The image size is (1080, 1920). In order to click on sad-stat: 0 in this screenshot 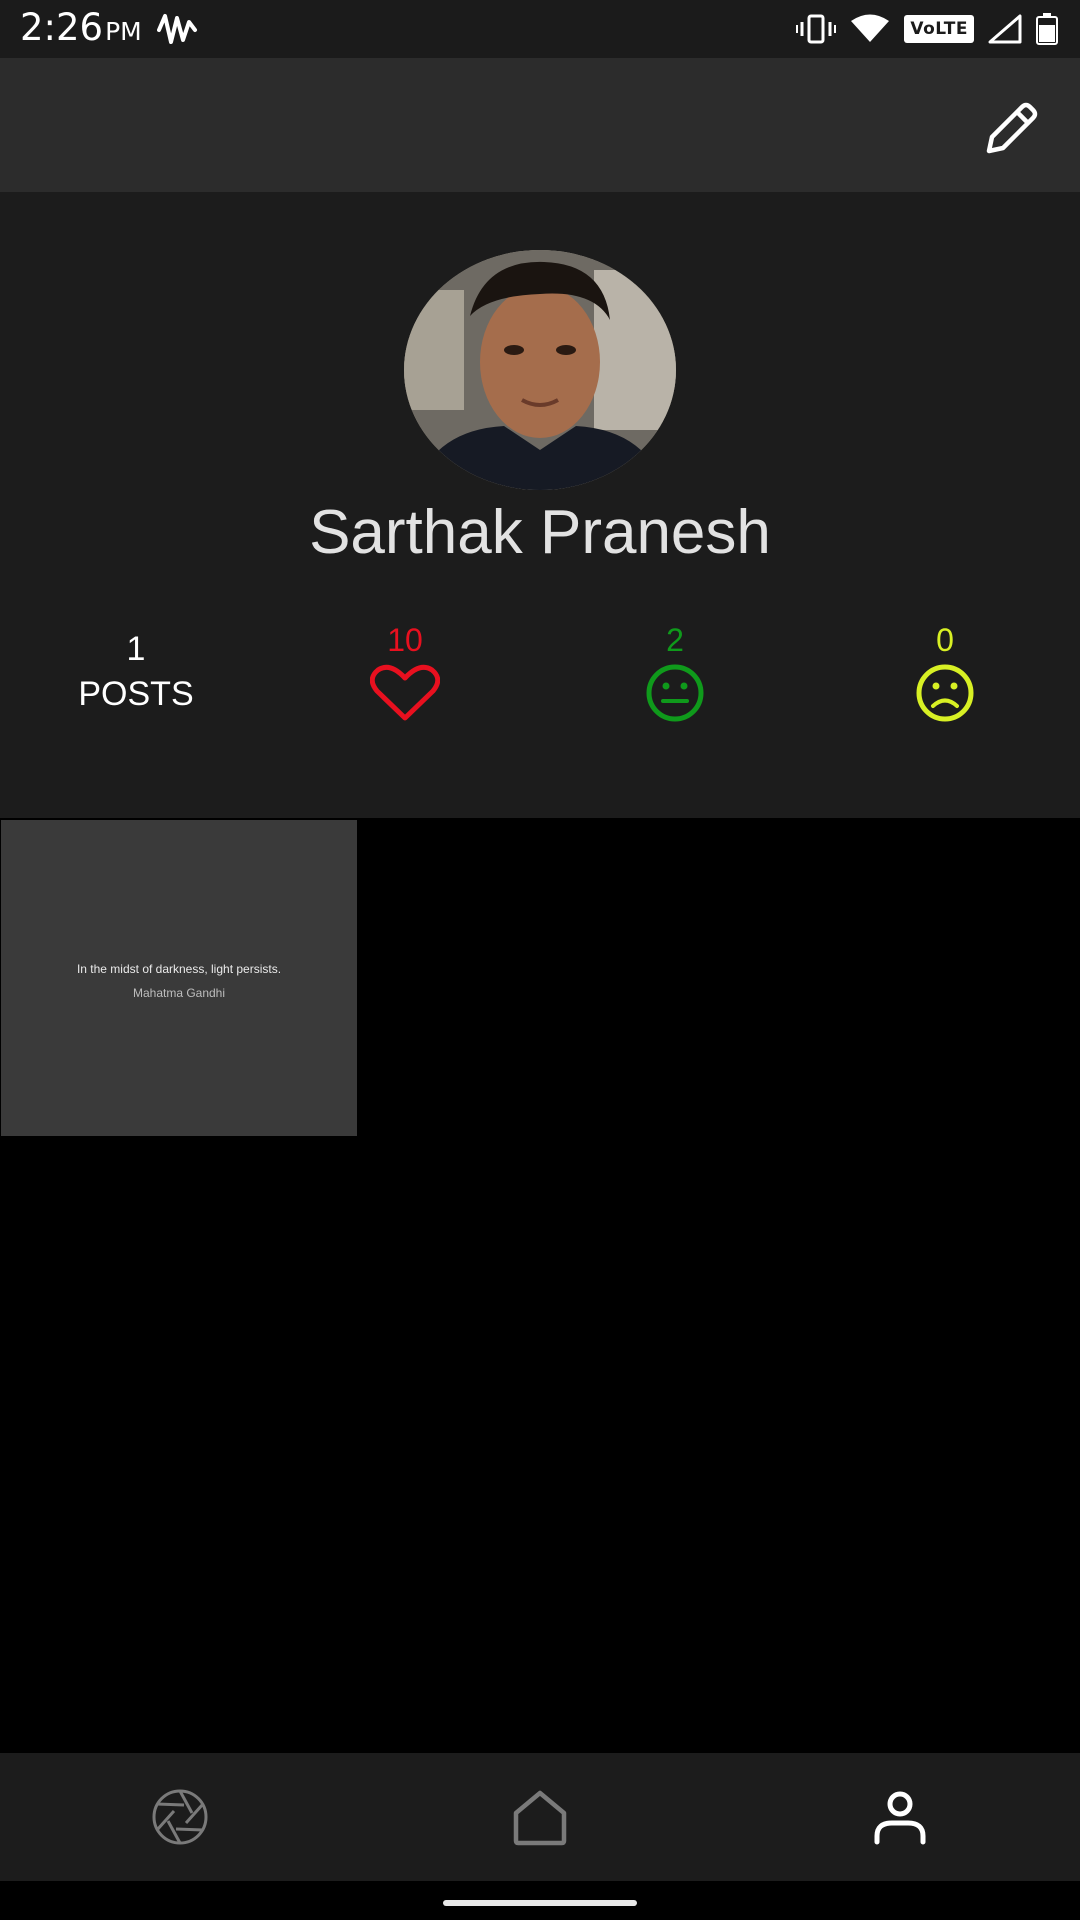, I will do `click(945, 672)`.